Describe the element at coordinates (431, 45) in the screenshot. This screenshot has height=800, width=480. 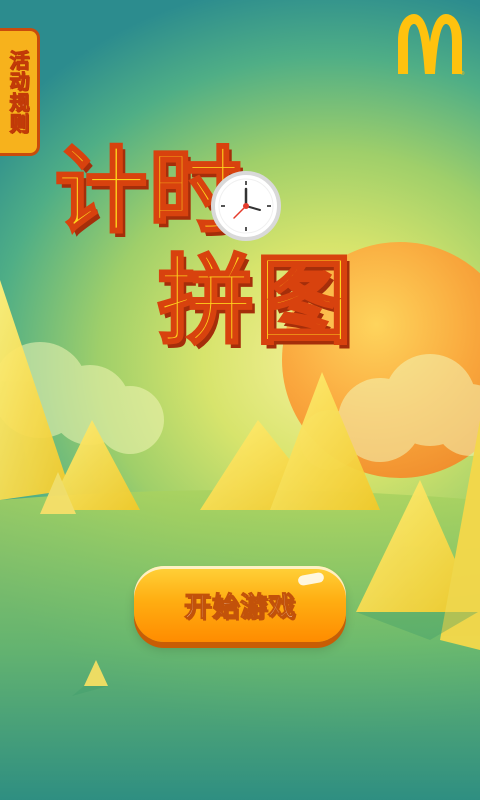
I see `mcdonalds-golden-arches-icon: ®` at that location.